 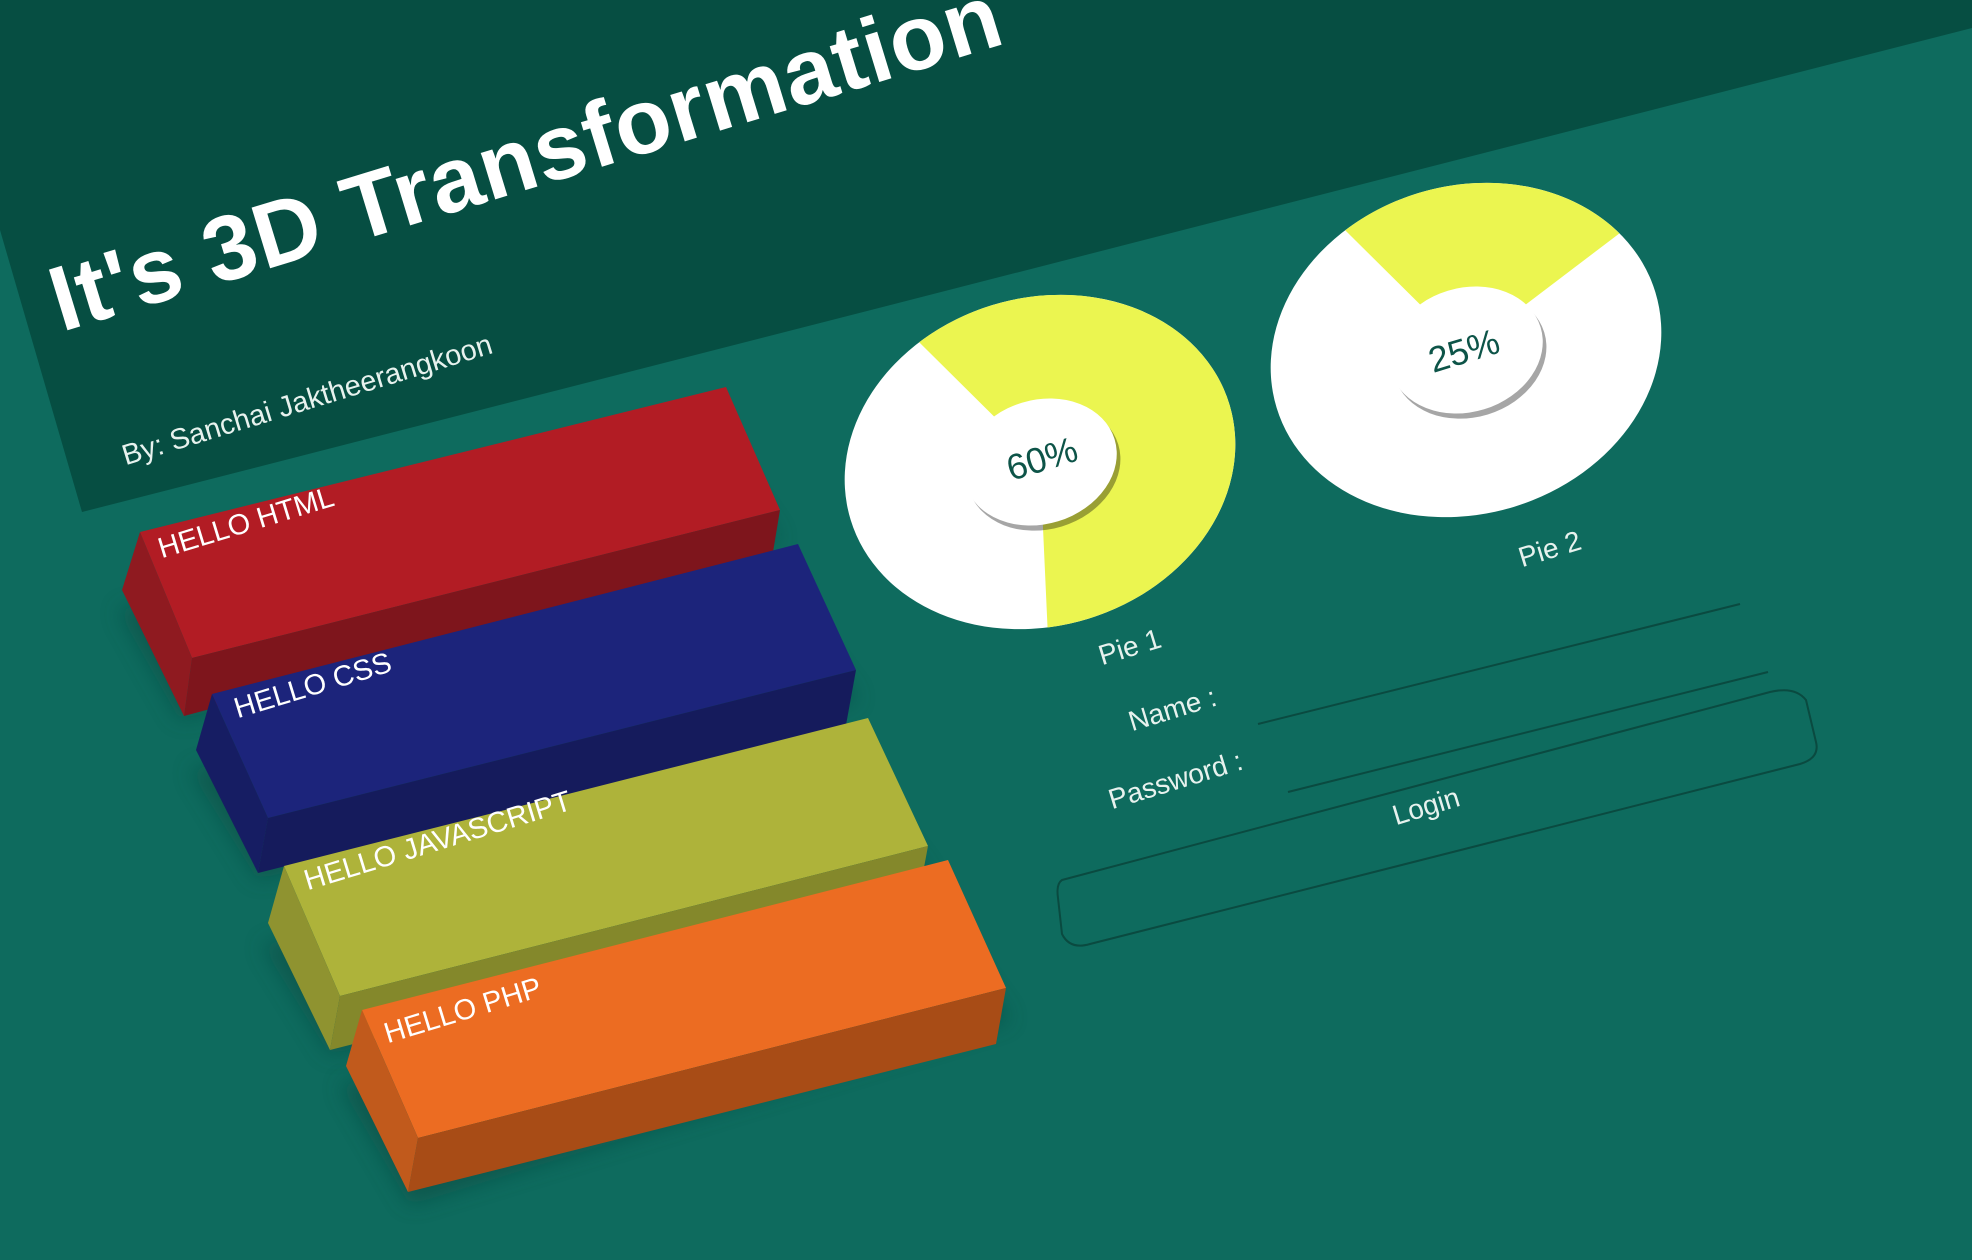 What do you see at coordinates (1528, 732) in the screenshot?
I see `password-input` at bounding box center [1528, 732].